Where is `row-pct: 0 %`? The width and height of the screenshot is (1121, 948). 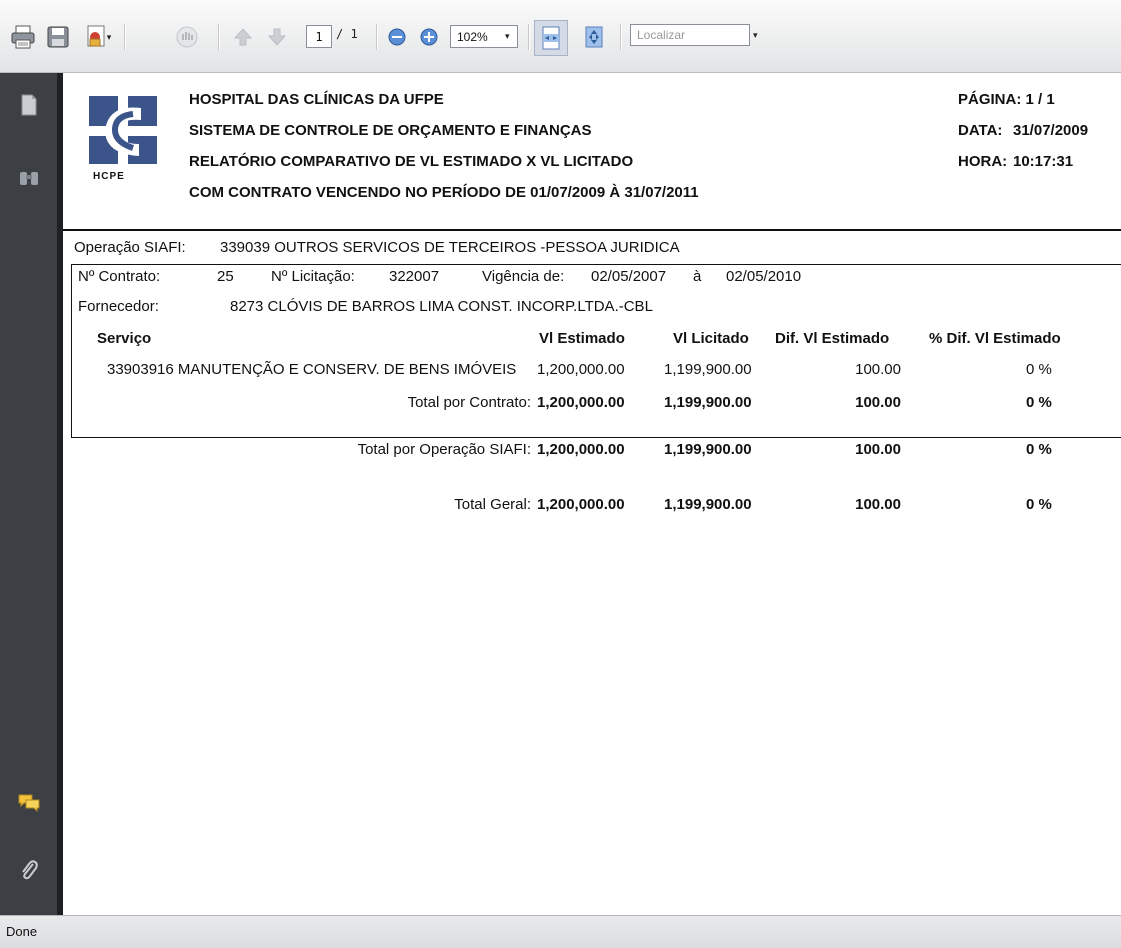
row-pct: 0 % is located at coordinates (1039, 369).